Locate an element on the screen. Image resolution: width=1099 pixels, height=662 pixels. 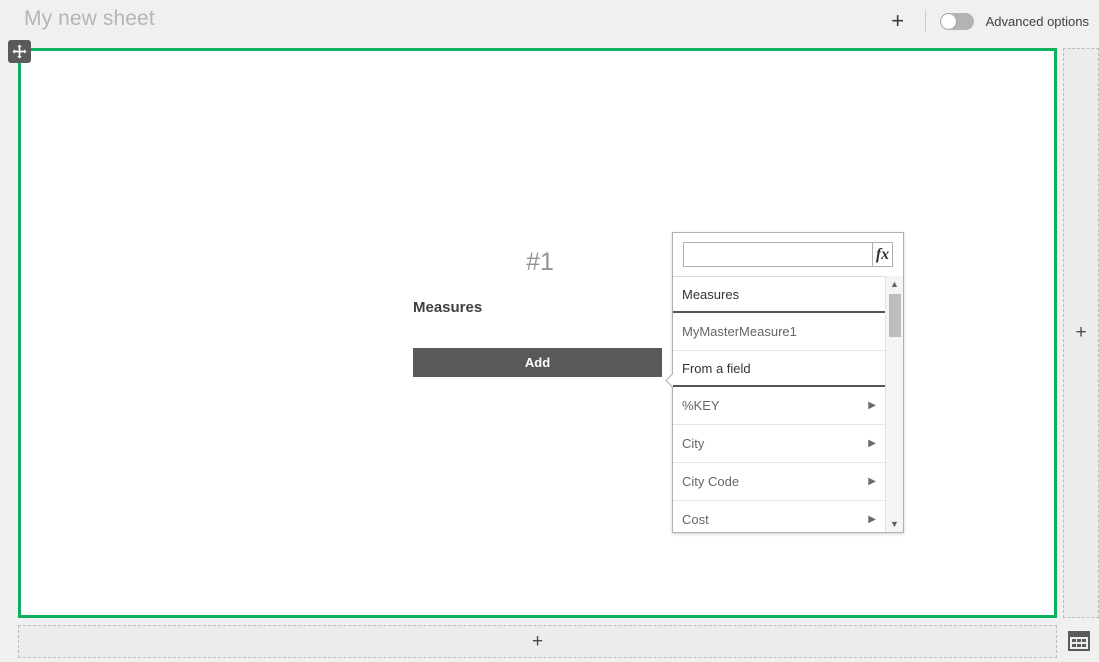
popover-caret is located at coordinates (668, 380).